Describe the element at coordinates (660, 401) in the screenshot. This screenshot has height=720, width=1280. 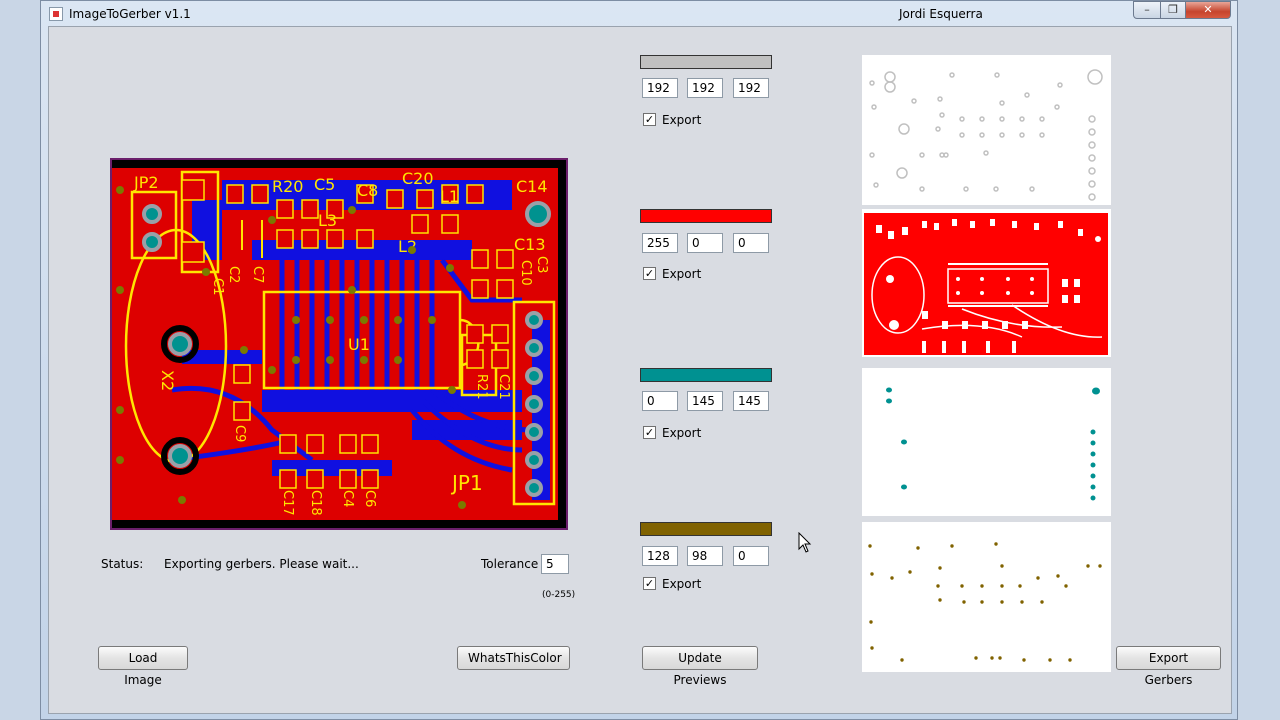
I see `red-field: 0` at that location.